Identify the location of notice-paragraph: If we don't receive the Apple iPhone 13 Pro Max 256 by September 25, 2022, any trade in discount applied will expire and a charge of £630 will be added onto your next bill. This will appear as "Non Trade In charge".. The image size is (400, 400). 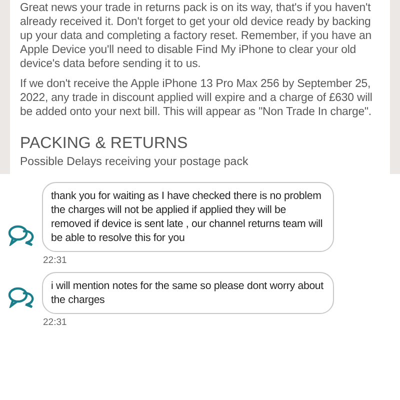
(197, 98).